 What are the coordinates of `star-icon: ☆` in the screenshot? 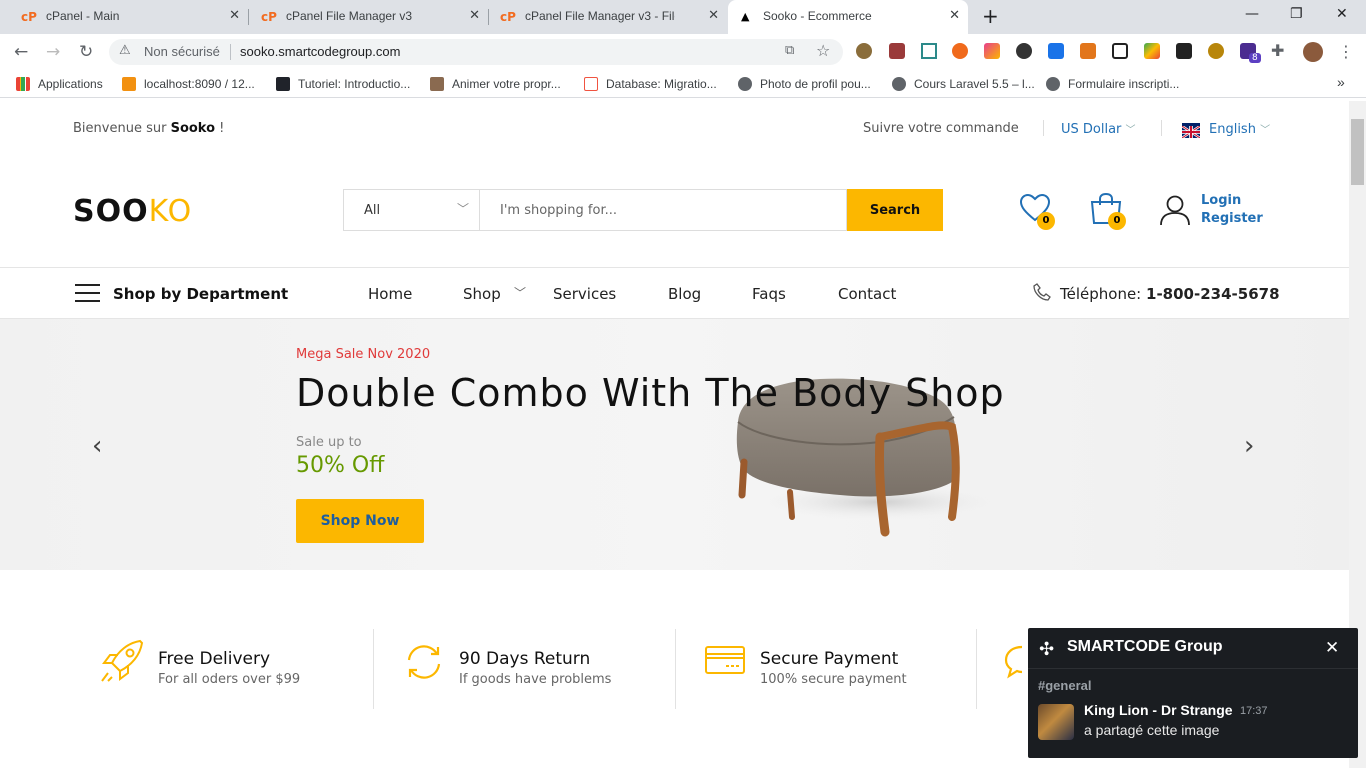 It's located at (823, 50).